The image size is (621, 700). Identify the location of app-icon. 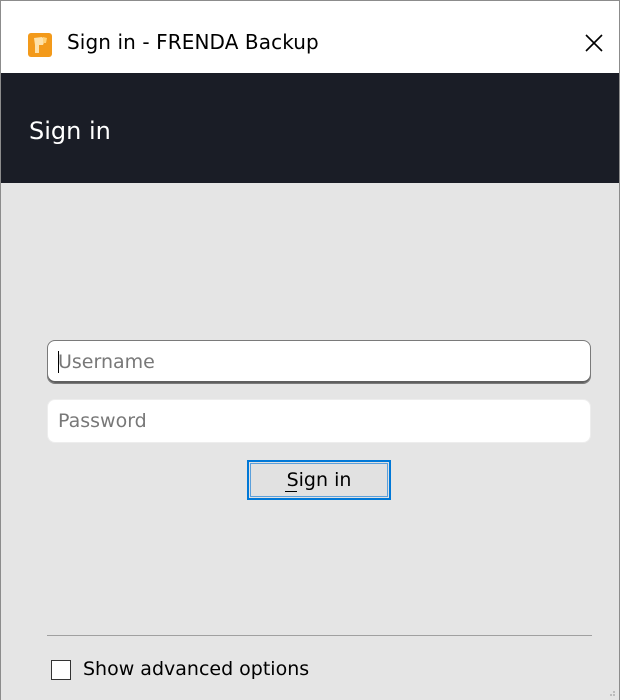
(40, 45).